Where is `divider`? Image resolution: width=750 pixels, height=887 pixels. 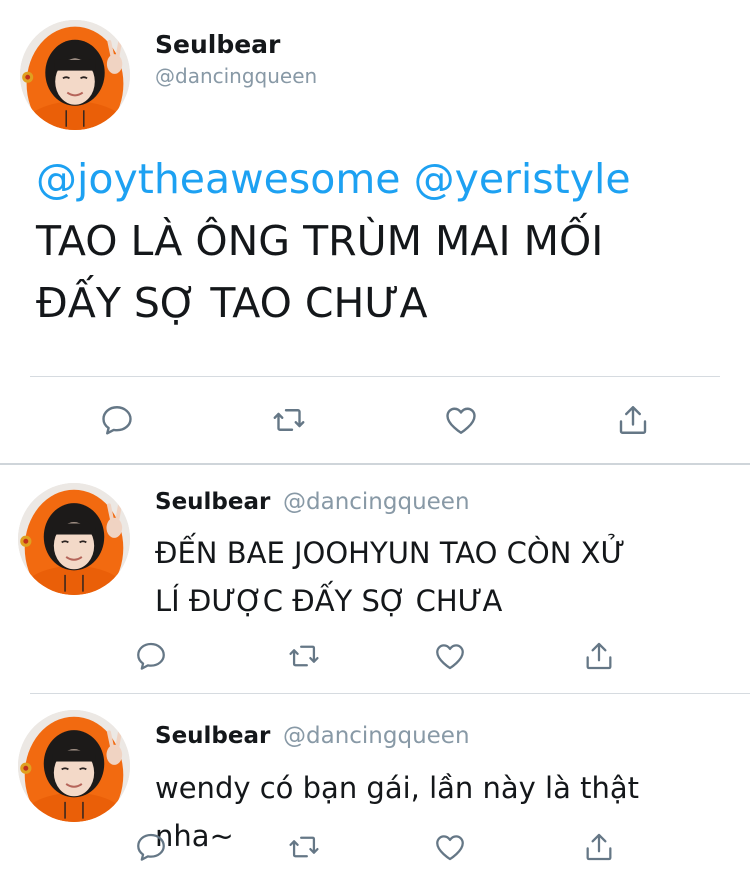 divider is located at coordinates (375, 376).